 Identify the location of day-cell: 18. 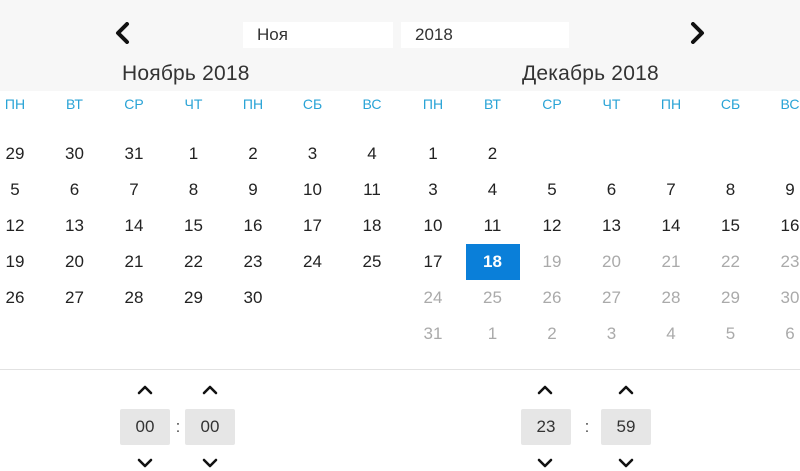
(372, 226).